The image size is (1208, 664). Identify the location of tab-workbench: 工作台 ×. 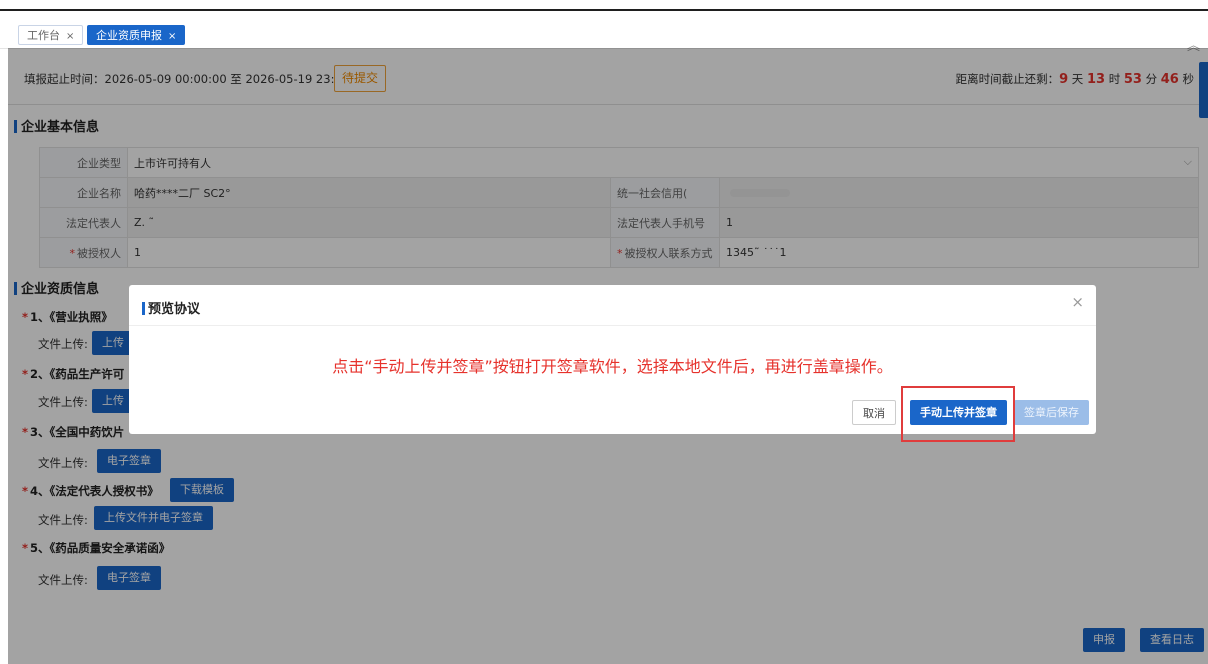
(51, 35).